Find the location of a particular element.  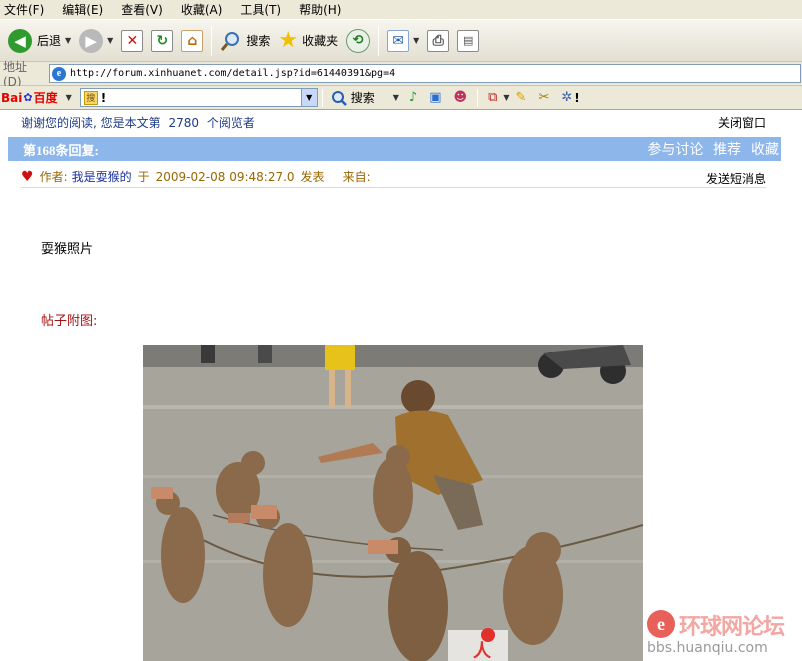

music-icon: ♪ is located at coordinates (413, 97).